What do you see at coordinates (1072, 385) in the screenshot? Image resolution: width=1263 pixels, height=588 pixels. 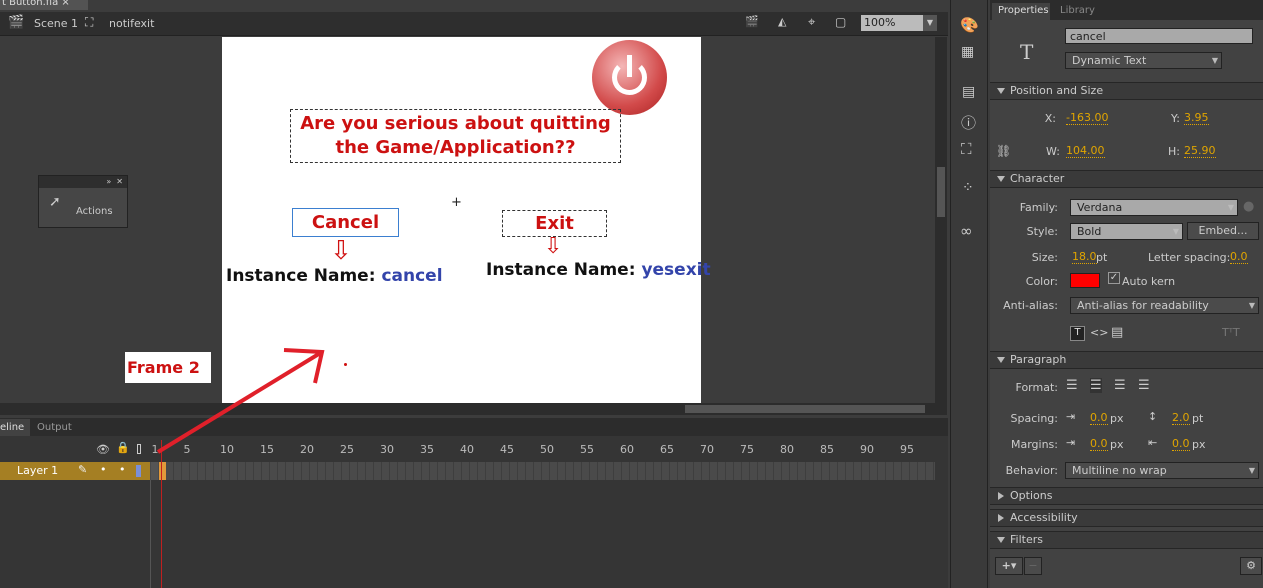 I see `align-left-icon: ☰` at bounding box center [1072, 385].